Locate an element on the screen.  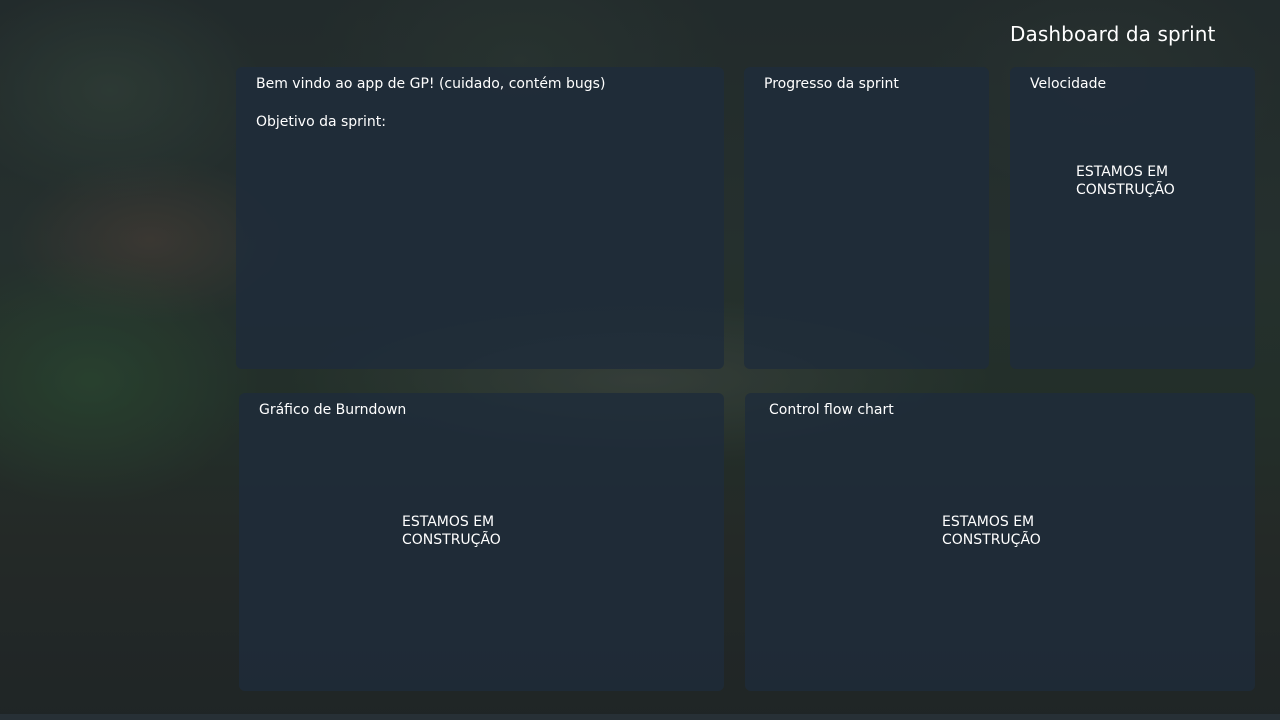
burndown-under-construction-text: ESTAMOS EM CONSTRUÇÃO is located at coordinates (451, 531).